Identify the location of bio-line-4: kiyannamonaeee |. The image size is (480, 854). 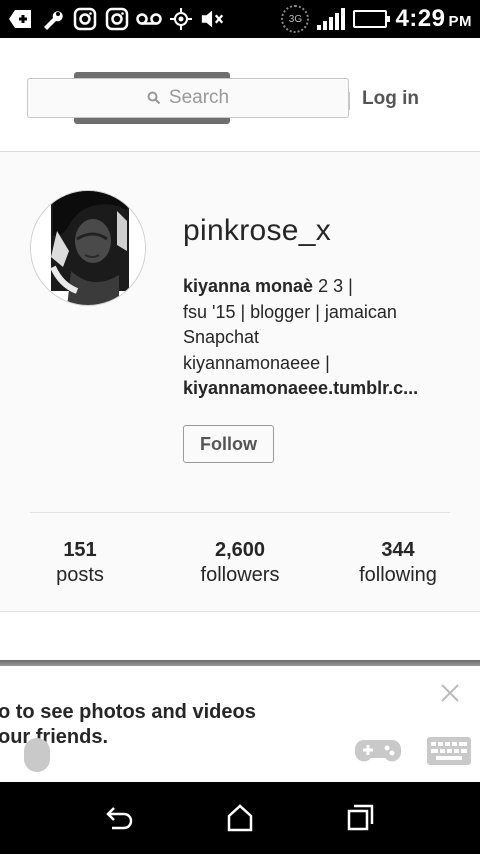
(256, 362).